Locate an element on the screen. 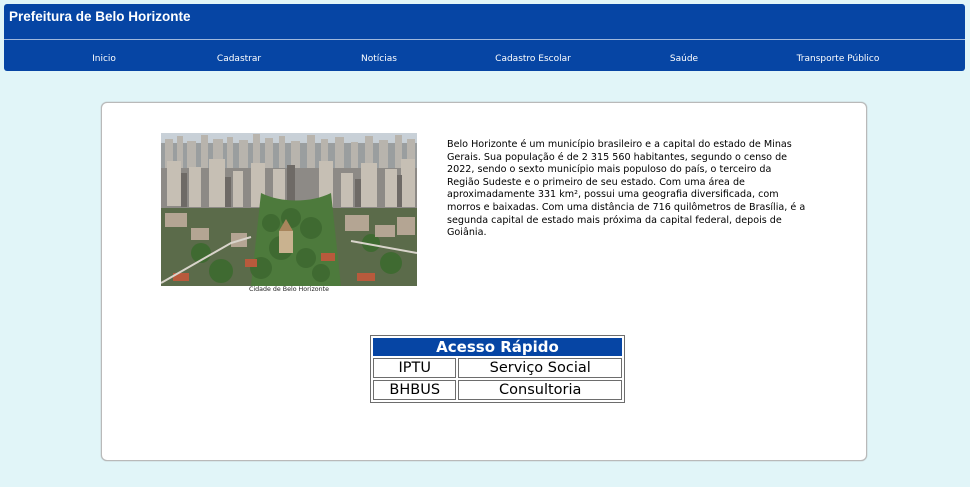 The height and width of the screenshot is (487, 970). quick-link-iptu: IPTU is located at coordinates (415, 368).